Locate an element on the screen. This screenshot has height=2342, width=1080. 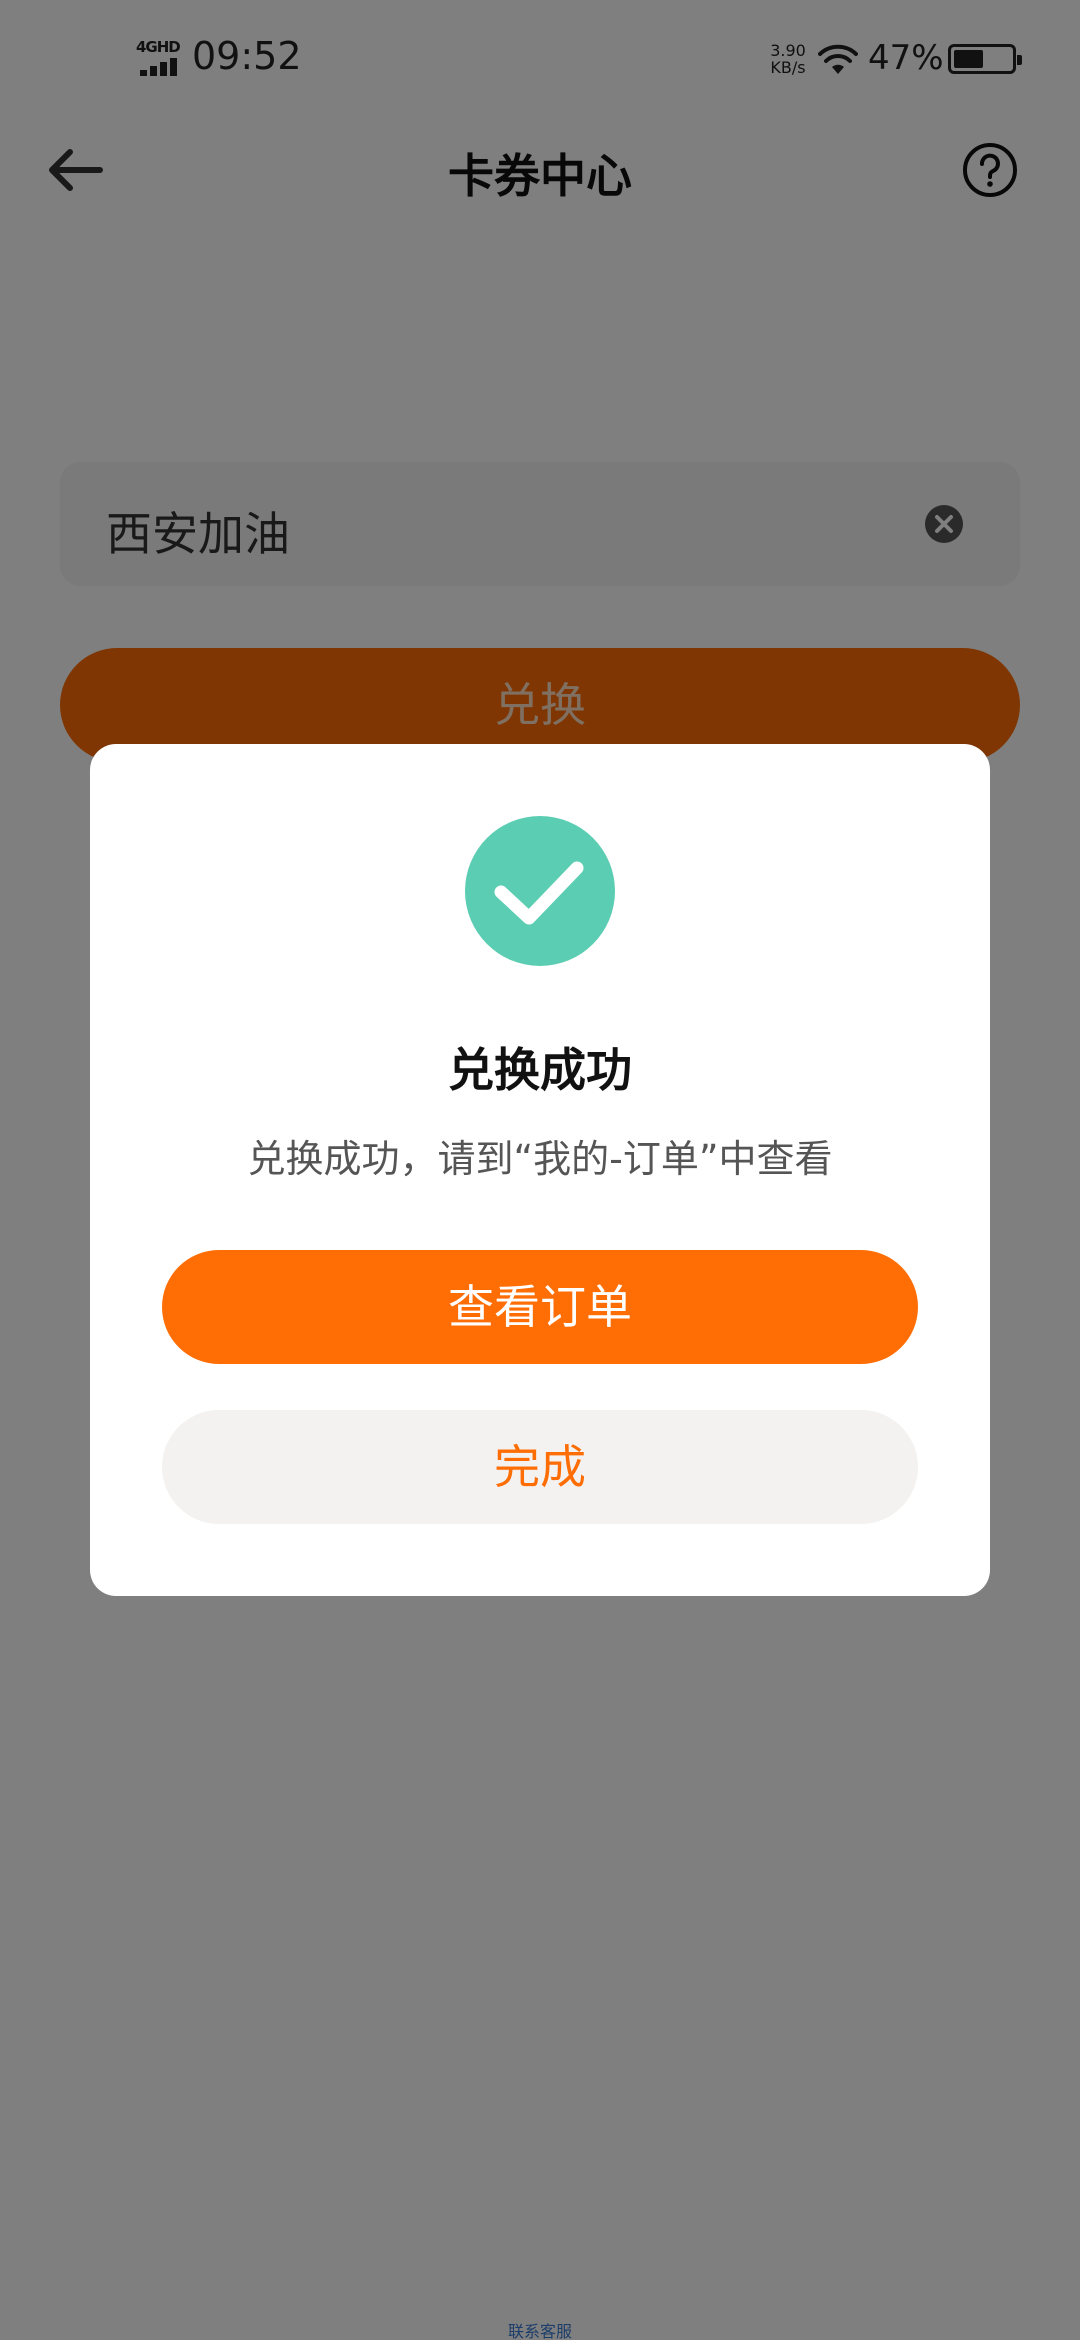
dialog-message: 兑换成功，请到“我的-订单”中查看 is located at coordinates (540, 1159).